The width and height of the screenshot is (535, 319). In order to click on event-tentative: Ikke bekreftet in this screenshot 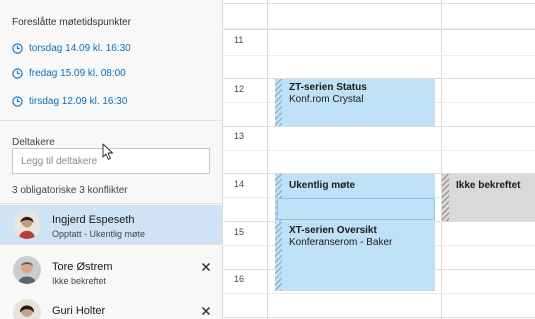, I will do `click(488, 197)`.